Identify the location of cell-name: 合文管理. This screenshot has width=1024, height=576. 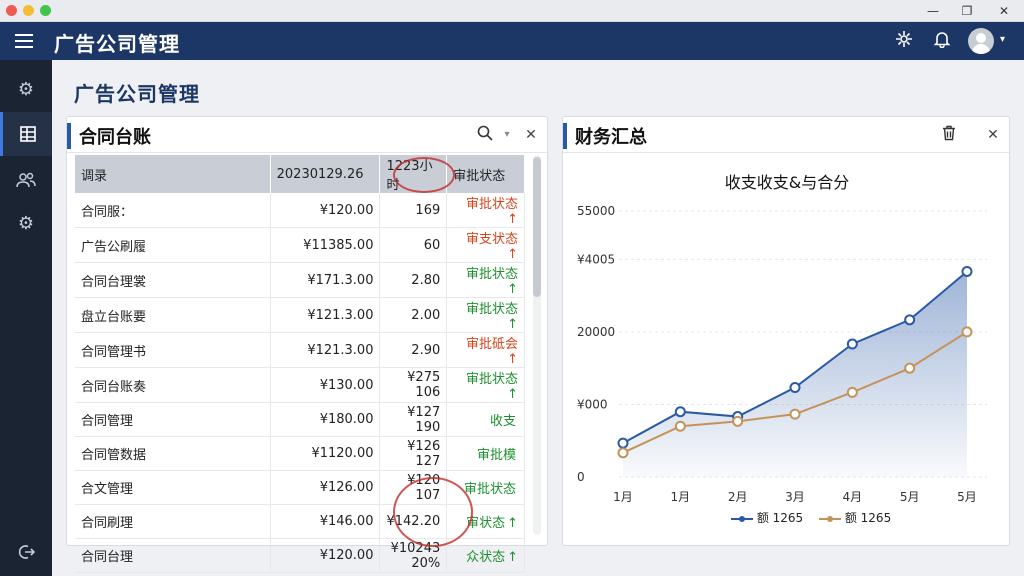
(173, 487).